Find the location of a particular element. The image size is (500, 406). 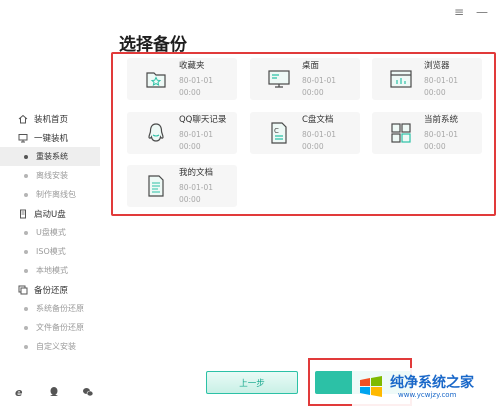

sidebar-item-make-offline-pack: 制作离线包 is located at coordinates (54, 194).